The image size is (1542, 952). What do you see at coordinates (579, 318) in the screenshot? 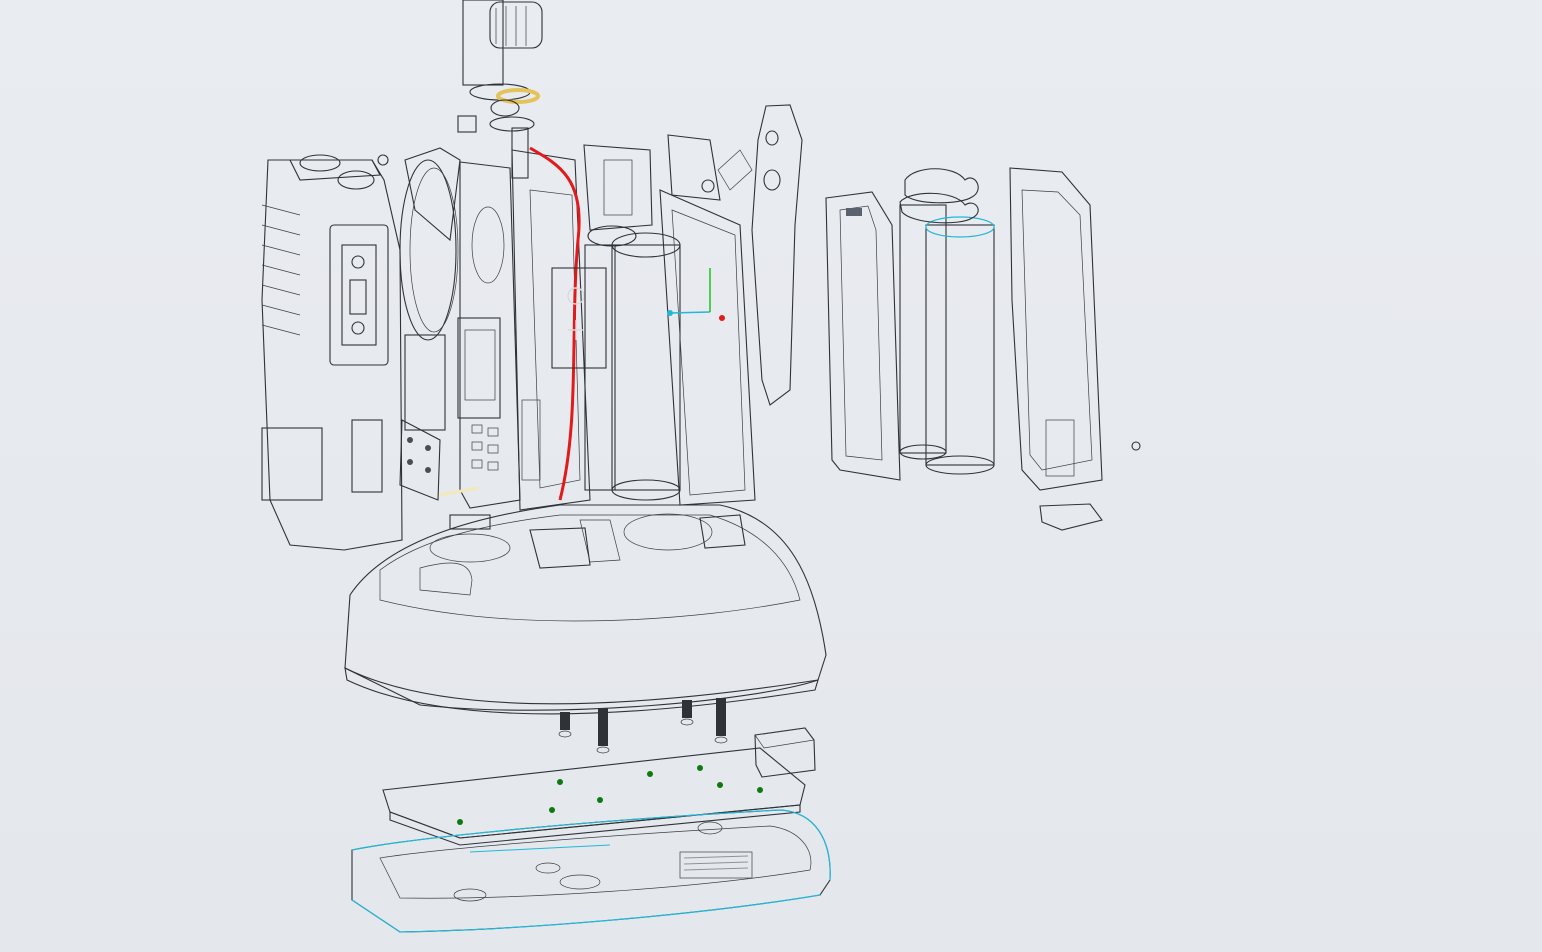
I see `label-plate` at bounding box center [579, 318].